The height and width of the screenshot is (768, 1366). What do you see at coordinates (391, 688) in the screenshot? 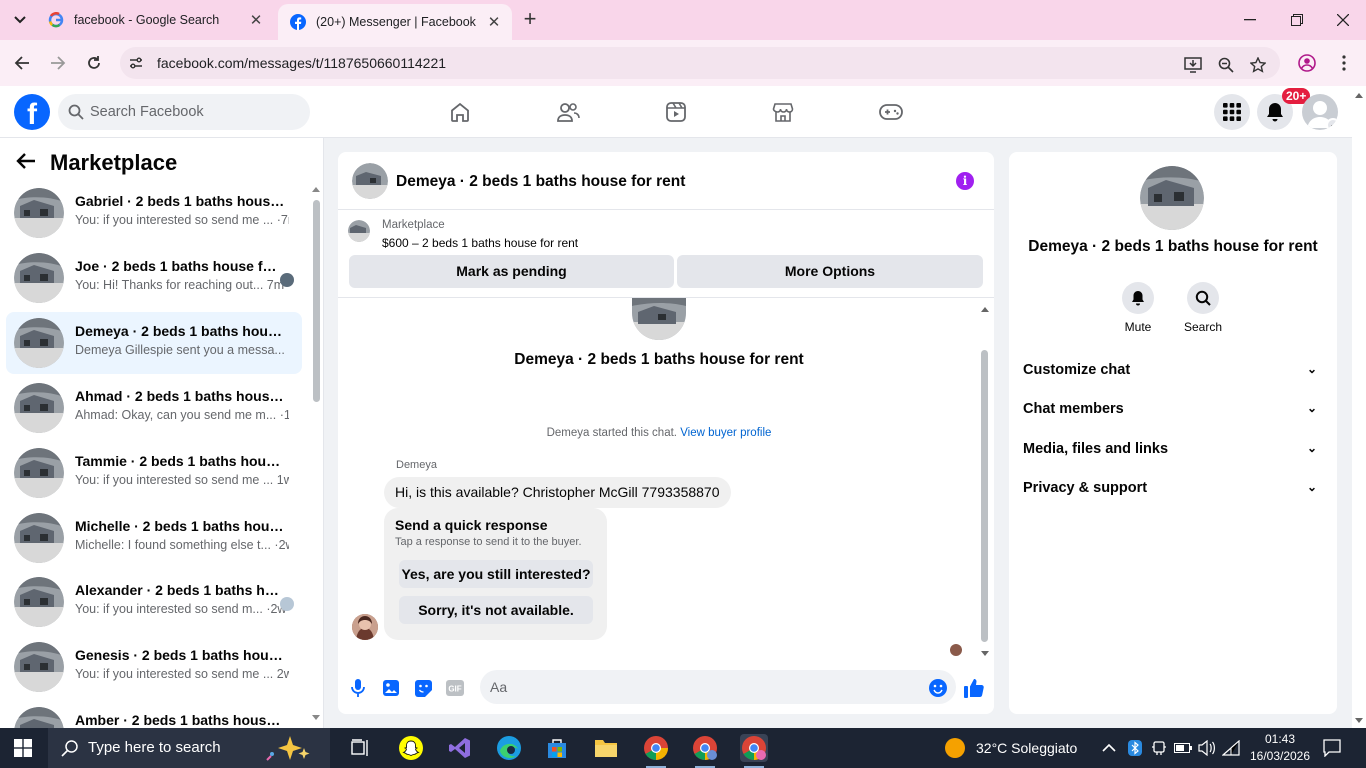
I see `attach-photo-button` at bounding box center [391, 688].